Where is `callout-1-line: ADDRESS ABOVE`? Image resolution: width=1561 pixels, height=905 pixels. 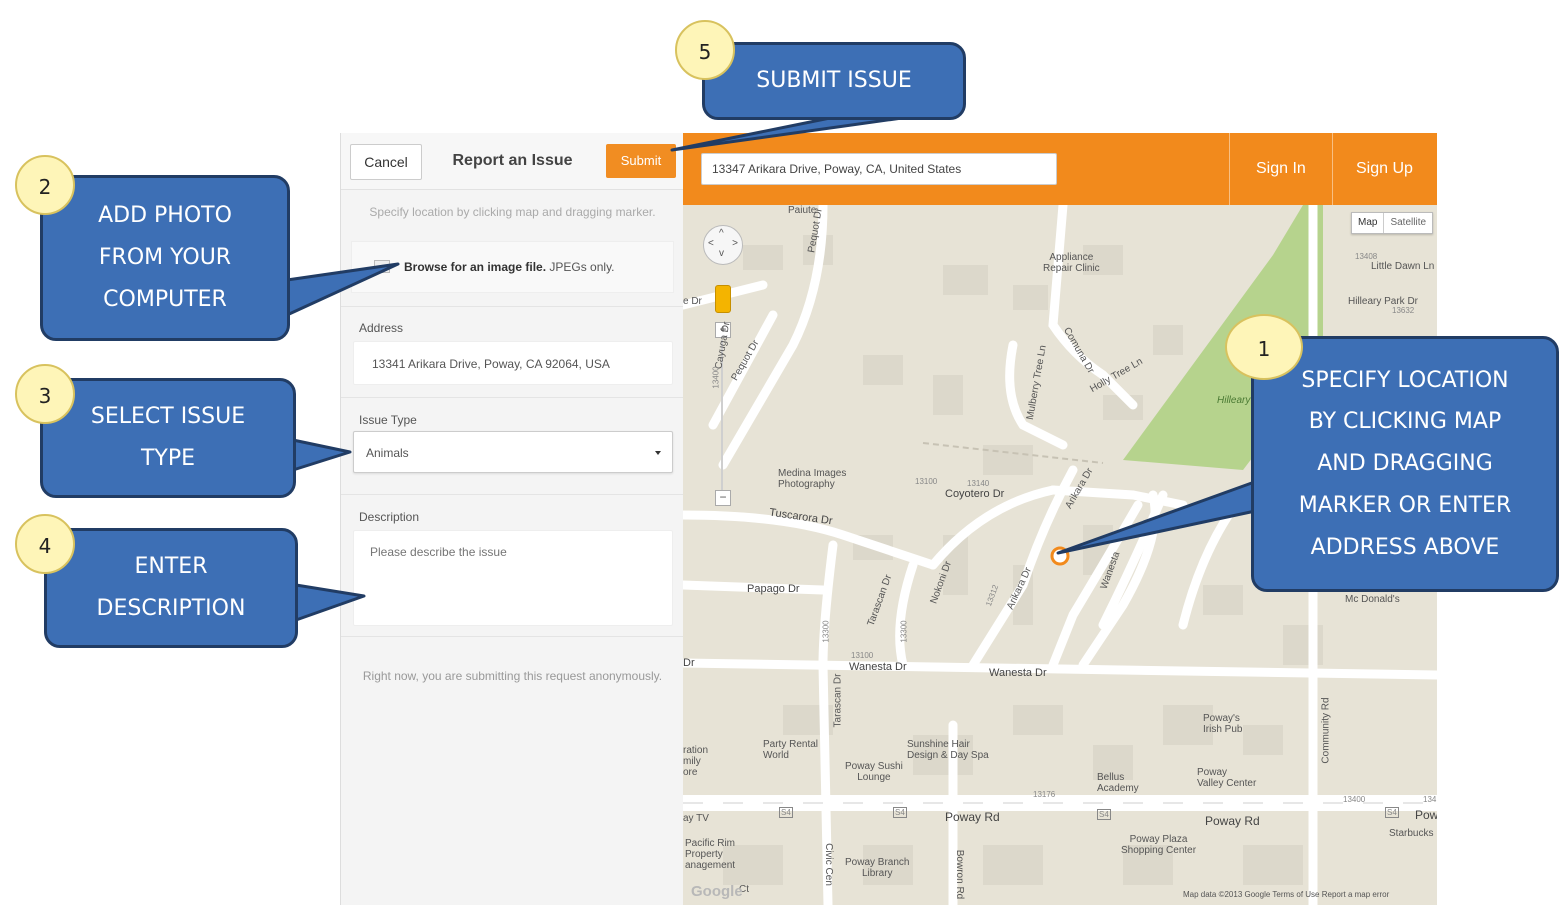
callout-1-line: ADDRESS ABOVE is located at coordinates (1405, 547).